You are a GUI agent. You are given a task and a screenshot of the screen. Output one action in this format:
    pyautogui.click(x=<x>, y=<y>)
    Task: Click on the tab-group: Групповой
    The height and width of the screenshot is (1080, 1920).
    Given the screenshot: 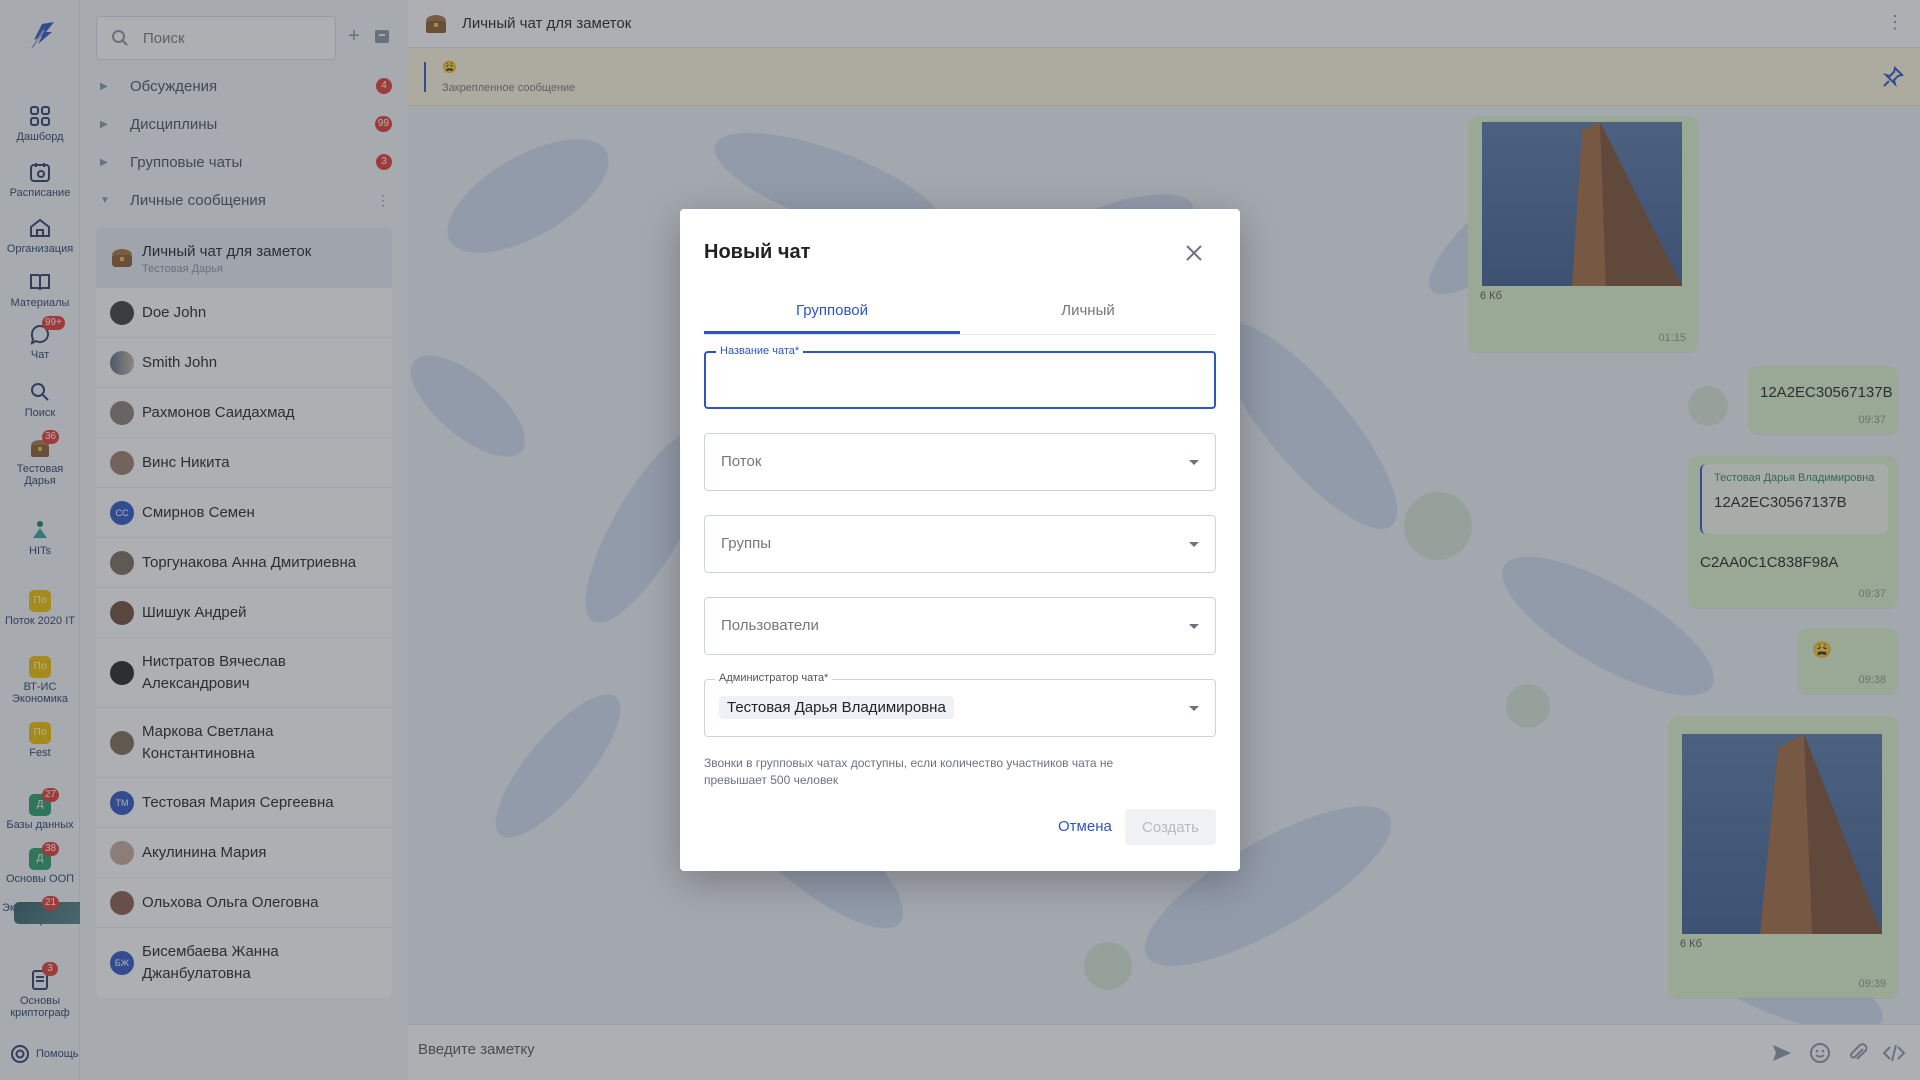 What is the action you would take?
    pyautogui.click(x=832, y=312)
    